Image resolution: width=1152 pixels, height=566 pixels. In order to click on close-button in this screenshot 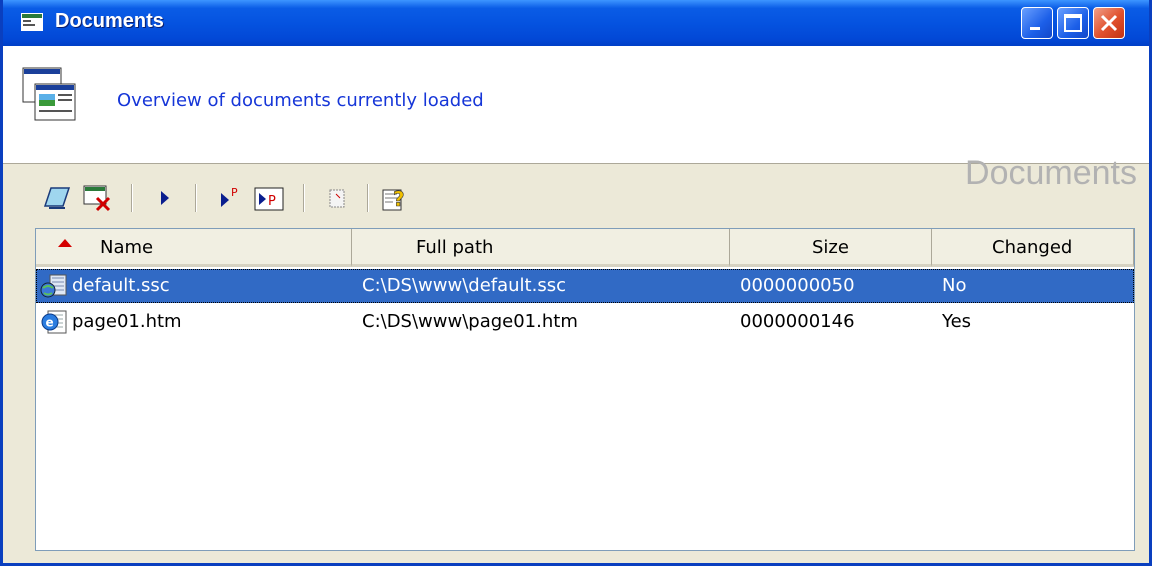, I will do `click(1109, 23)`.